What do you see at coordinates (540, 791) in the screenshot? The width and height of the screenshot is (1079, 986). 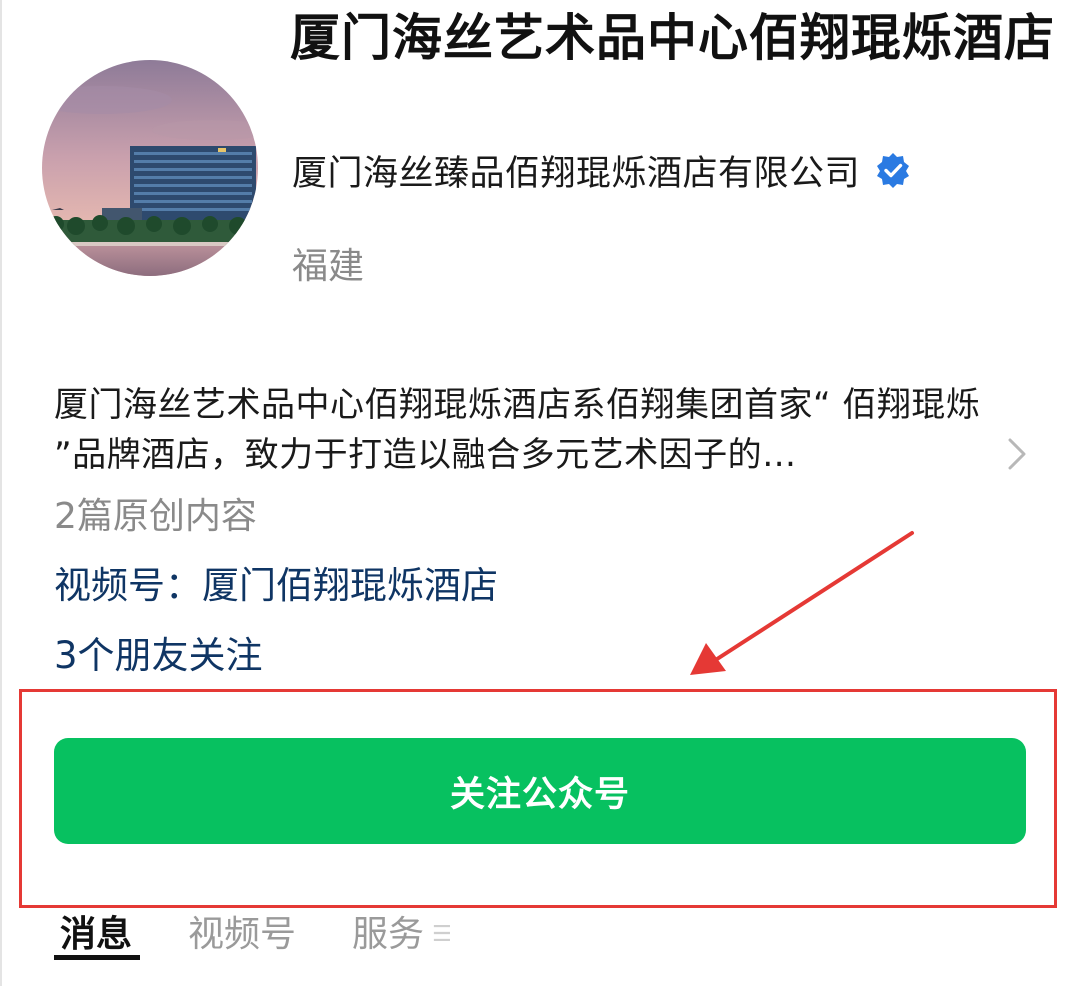 I see `follow-account-button: 关注公众号` at bounding box center [540, 791].